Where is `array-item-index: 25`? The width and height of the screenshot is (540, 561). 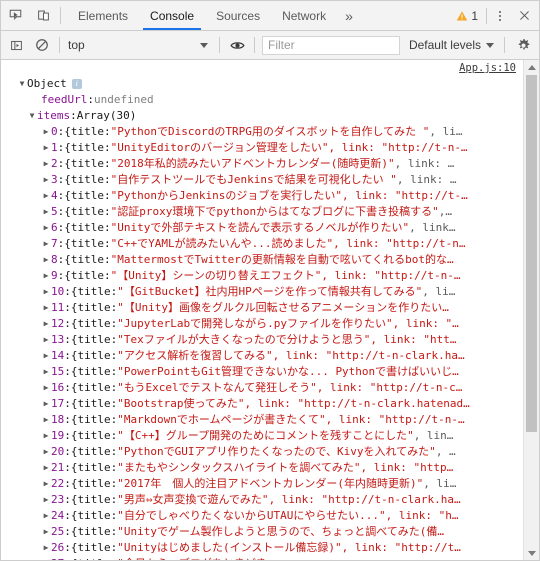 array-item-index: 25 is located at coordinates (58, 531).